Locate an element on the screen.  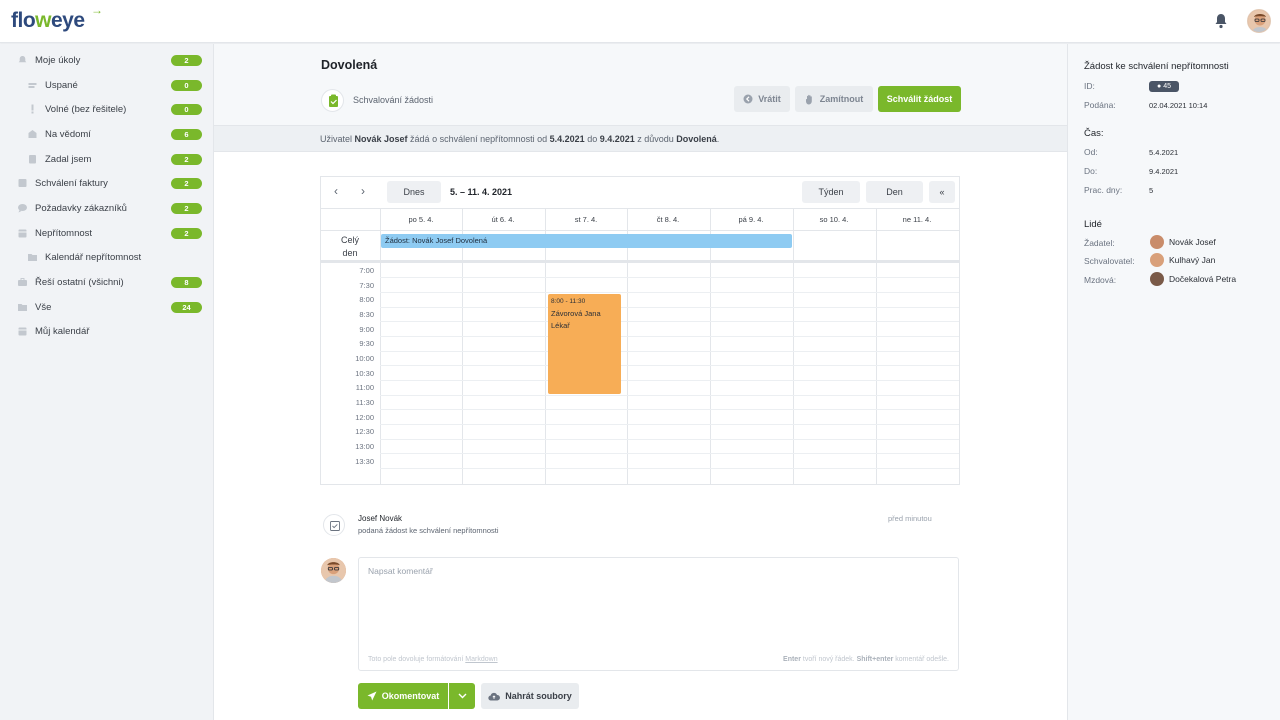
approve-button: Schválit žádost is located at coordinates (919, 99).